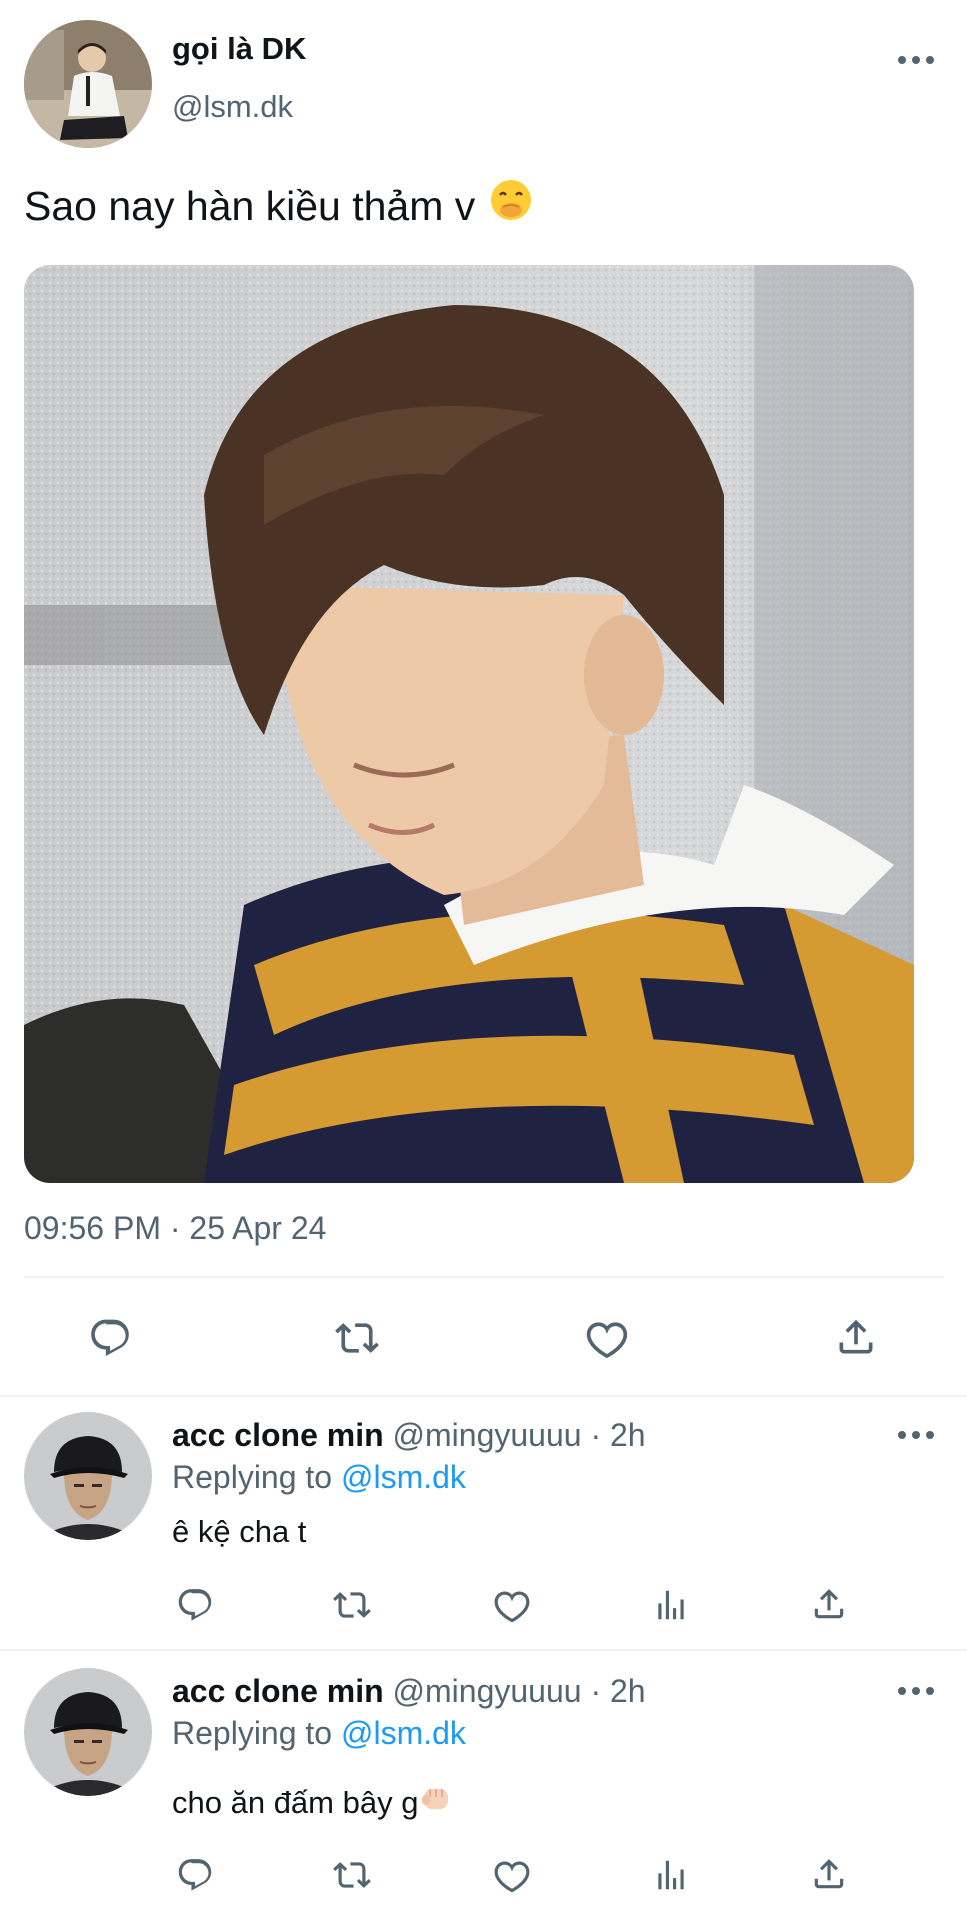 This screenshot has height=1920, width=967. What do you see at coordinates (250, 205) in the screenshot?
I see `tweet-text: Sao nay hàn kiều thảm v` at bounding box center [250, 205].